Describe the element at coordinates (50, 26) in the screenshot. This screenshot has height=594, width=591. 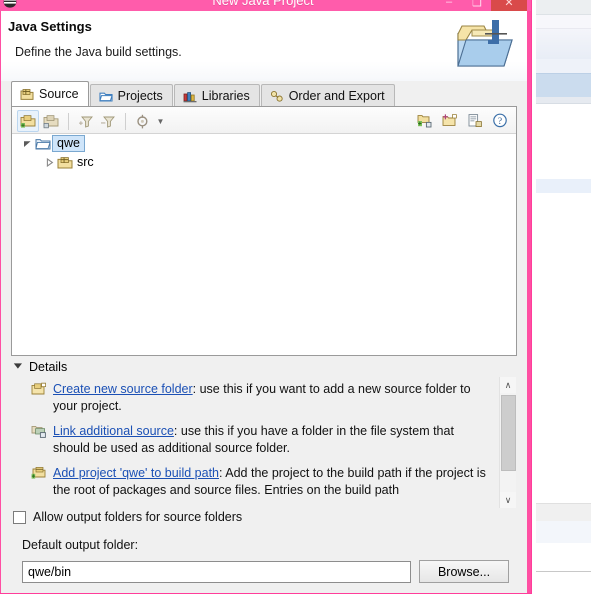
I see `page-title: Java Settings` at that location.